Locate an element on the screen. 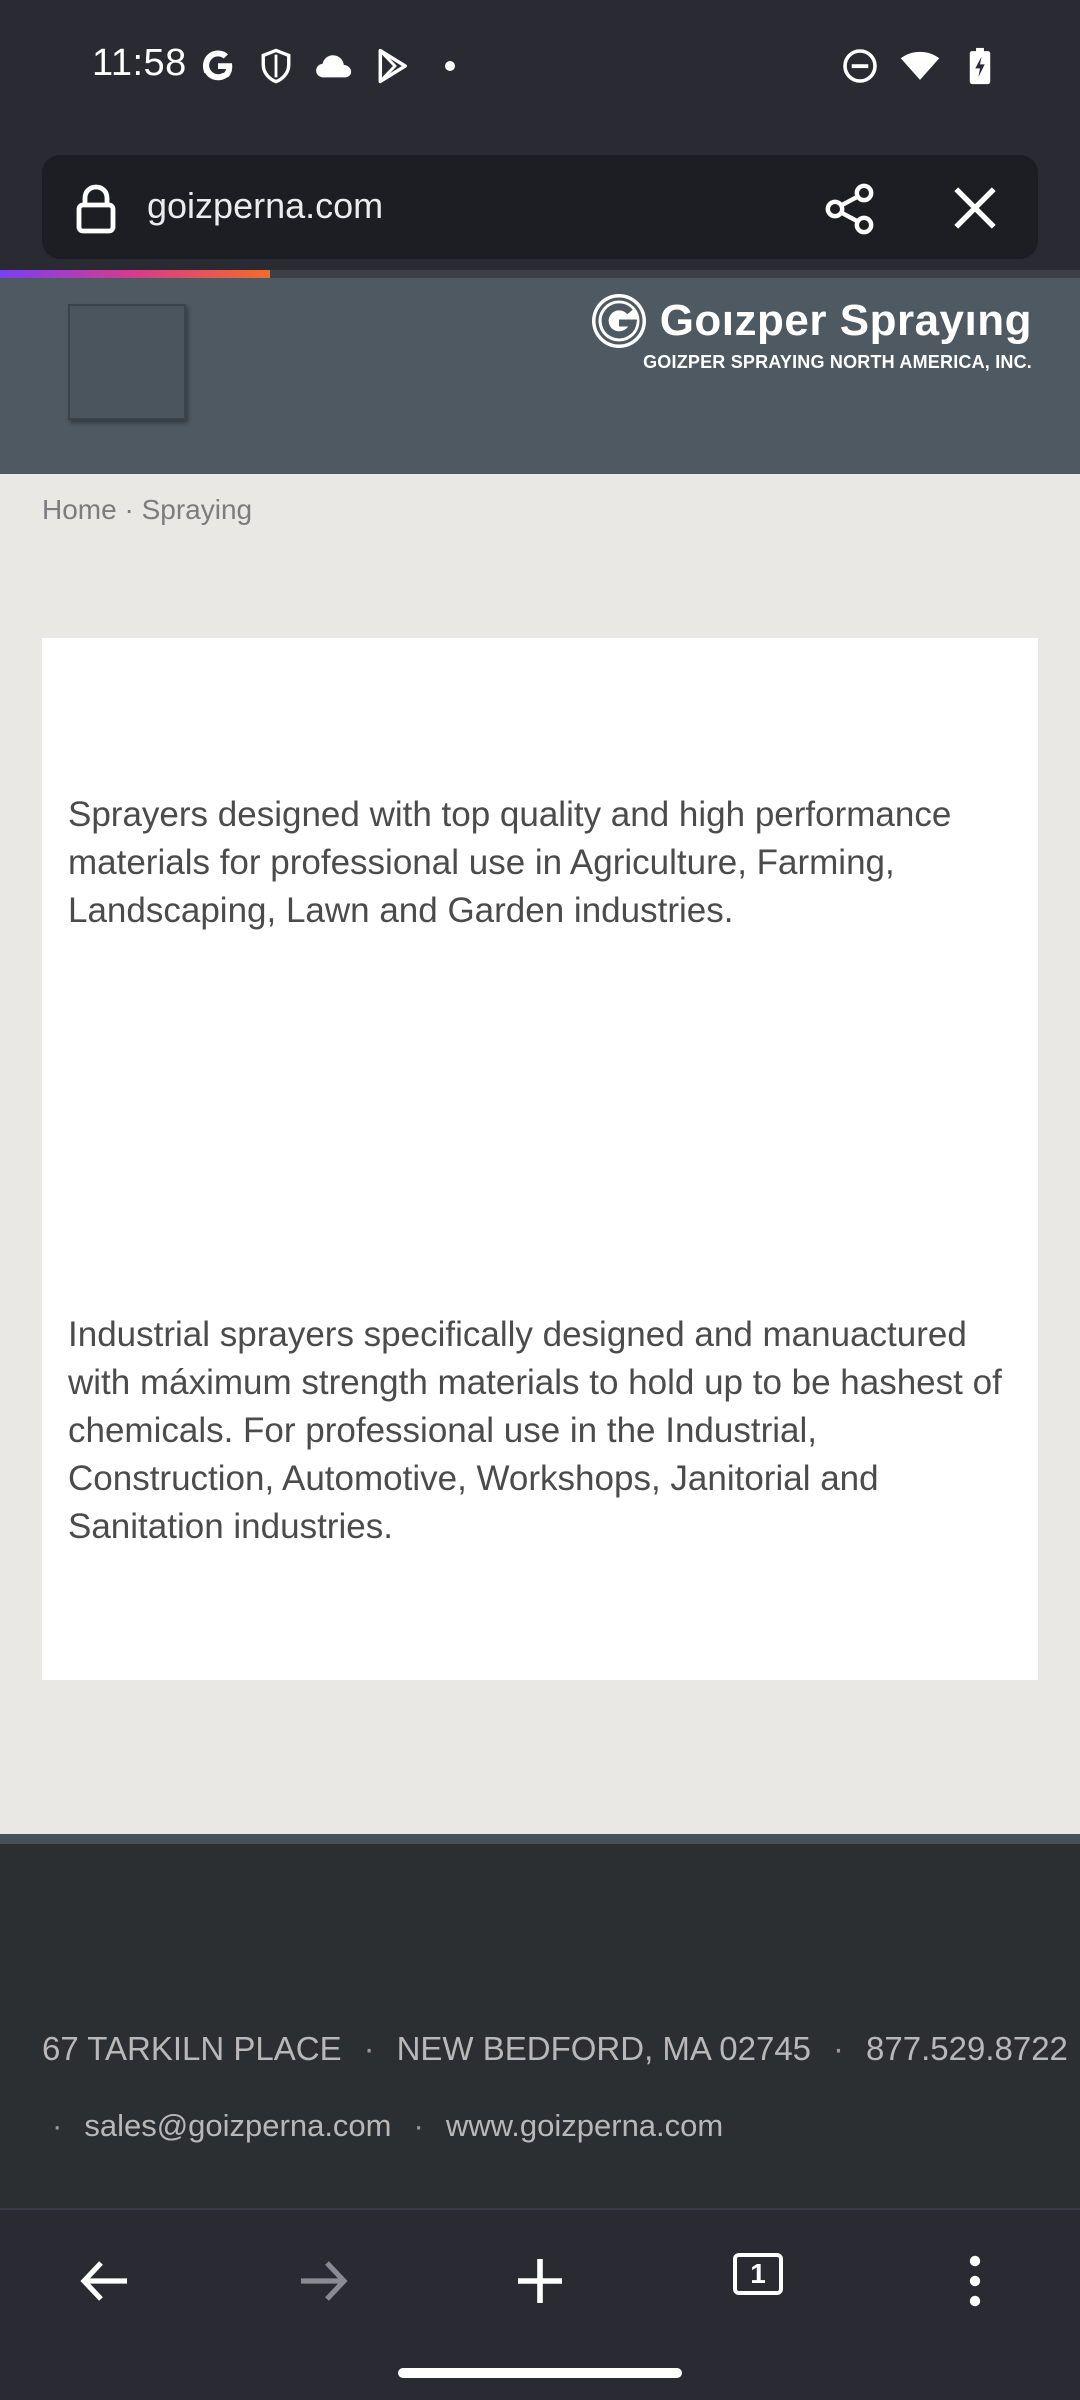 The width and height of the screenshot is (1080, 2400). cloud-icon is located at coordinates (334, 66).